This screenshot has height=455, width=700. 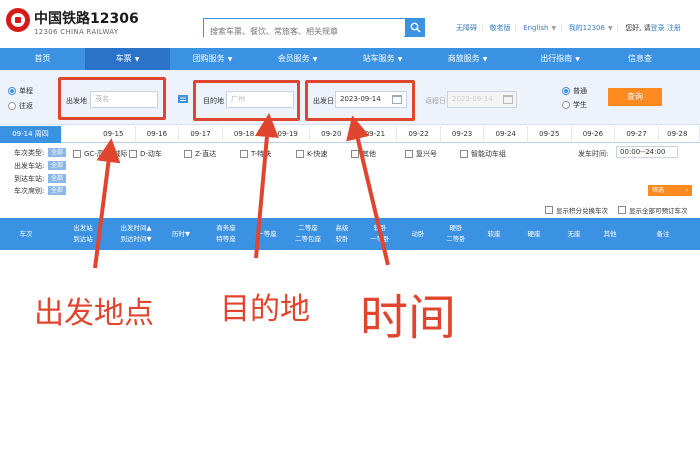 I want to click on annotation-origin: 出发地点, so click(x=94, y=313).